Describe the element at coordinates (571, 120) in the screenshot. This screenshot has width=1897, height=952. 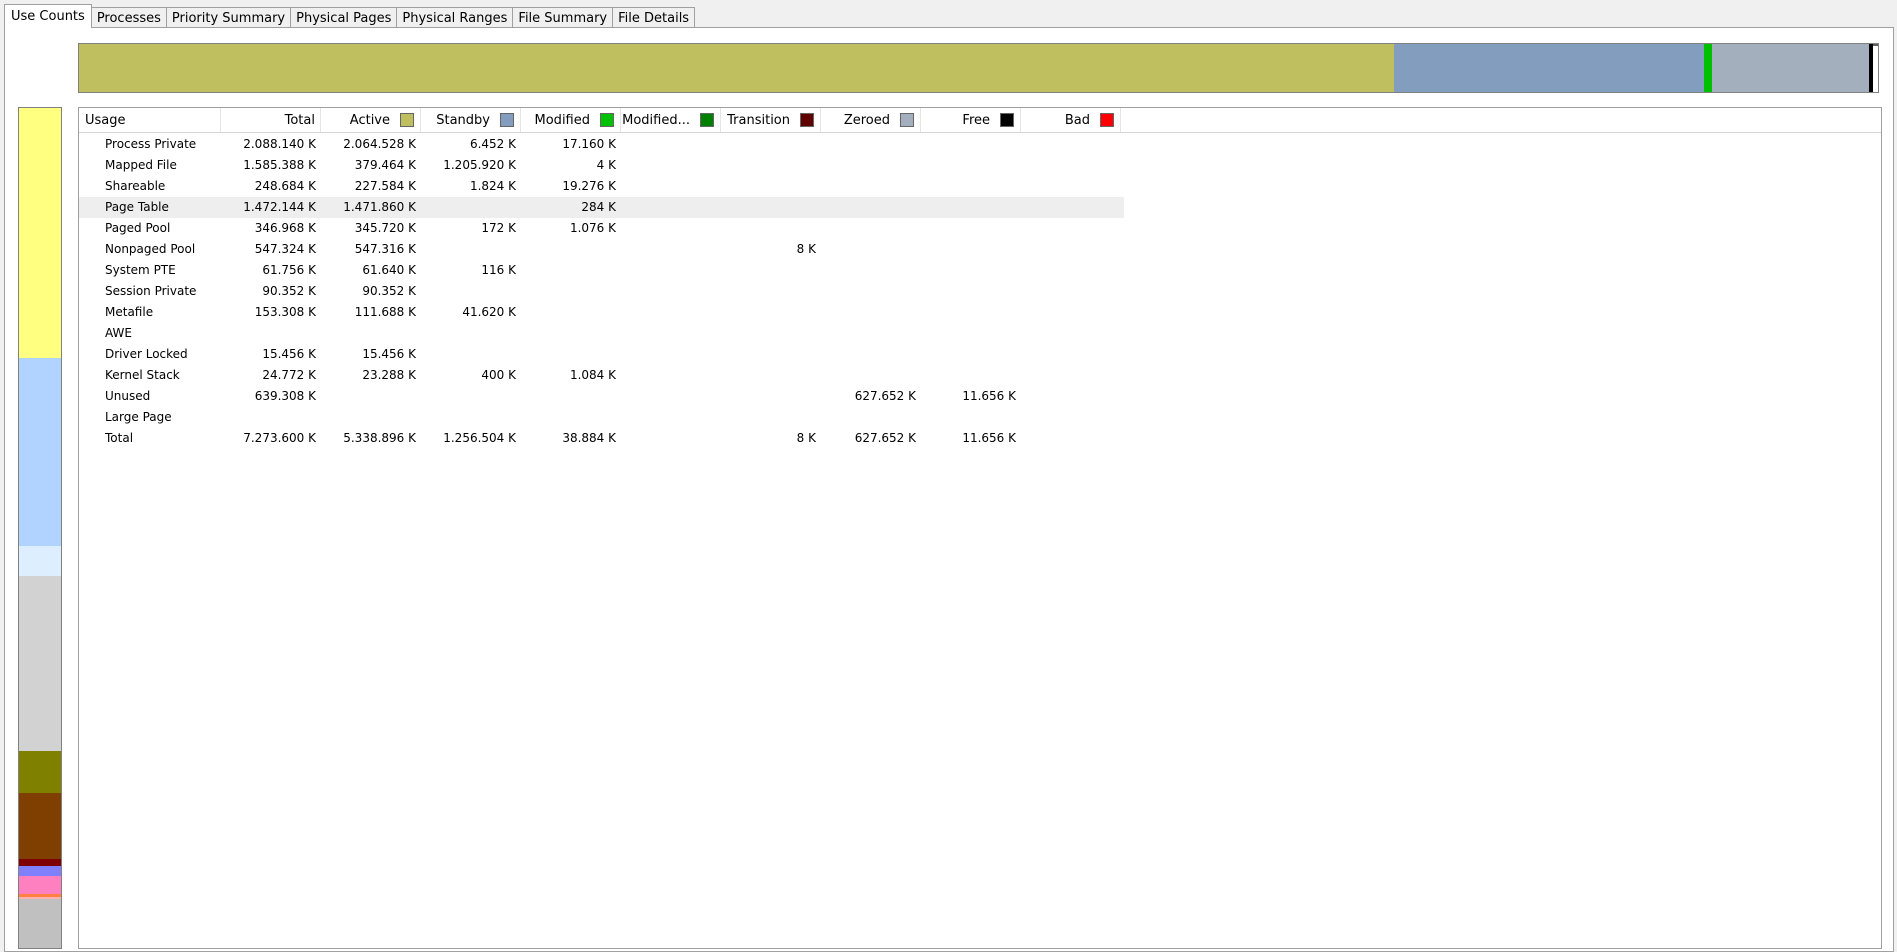
I see `column-header-modified: Modified` at that location.